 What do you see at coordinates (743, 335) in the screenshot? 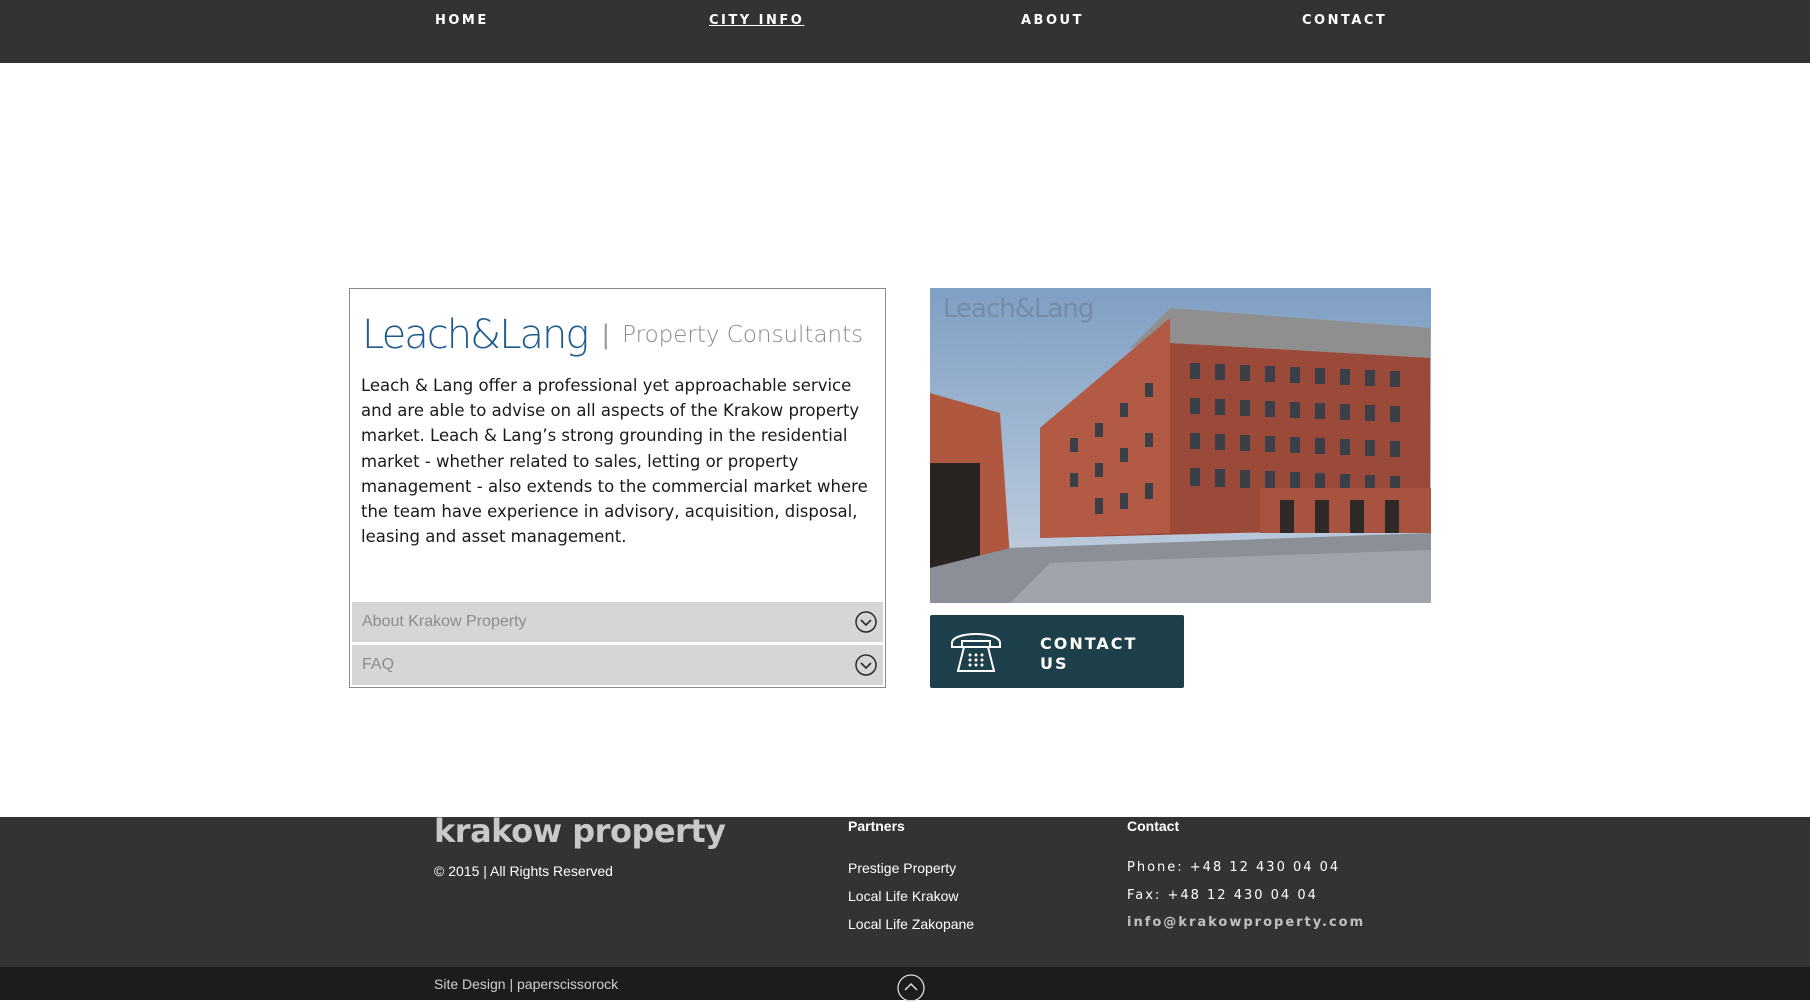
I see `brand-tagline: Property Consultants` at bounding box center [743, 335].